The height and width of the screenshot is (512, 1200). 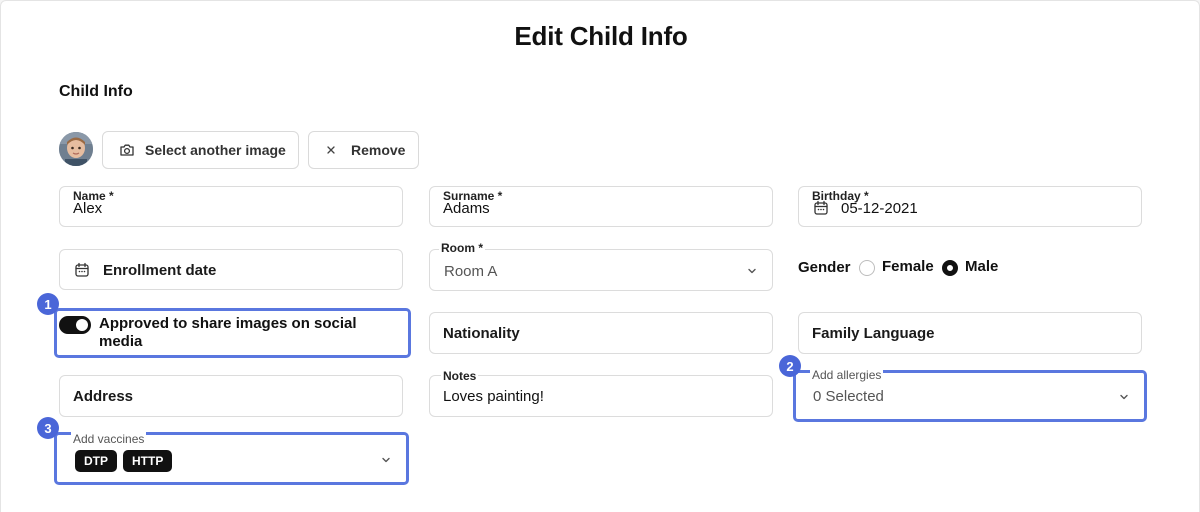 What do you see at coordinates (790, 366) in the screenshot?
I see `annotation-badge-2: 2` at bounding box center [790, 366].